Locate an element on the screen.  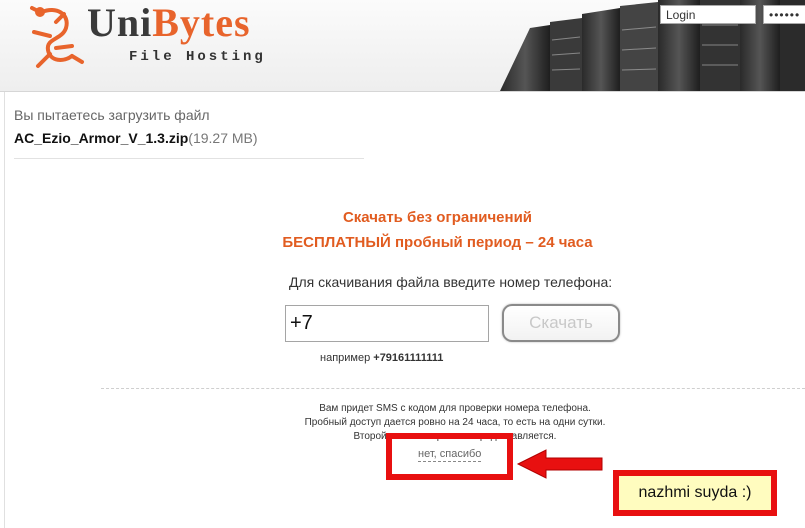
annotation-note-text: nazhmi suyda :) is located at coordinates (695, 493).